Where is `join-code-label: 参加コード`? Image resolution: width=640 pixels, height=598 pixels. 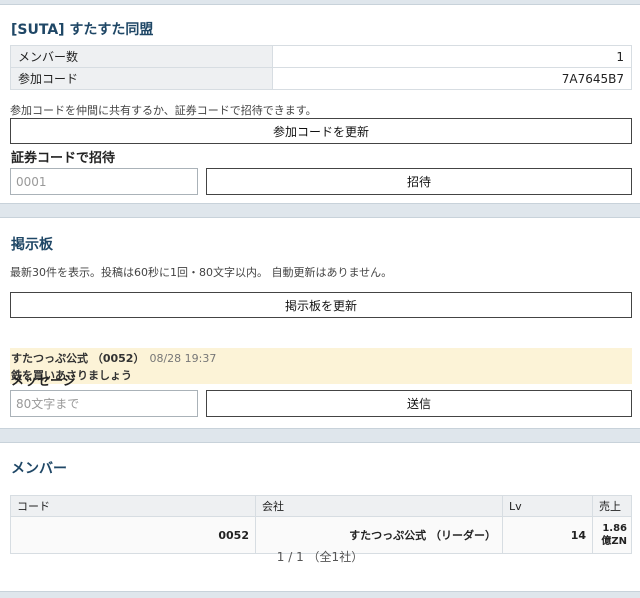 join-code-label: 参加コード is located at coordinates (141, 78).